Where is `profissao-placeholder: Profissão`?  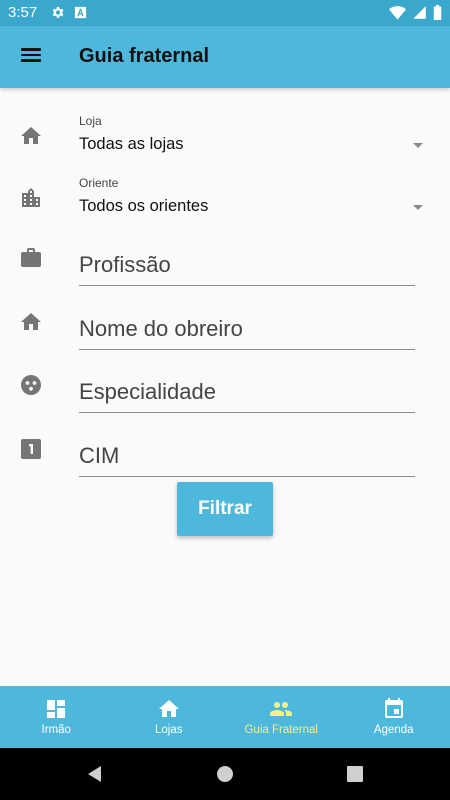
profissao-placeholder: Profissão is located at coordinates (125, 264).